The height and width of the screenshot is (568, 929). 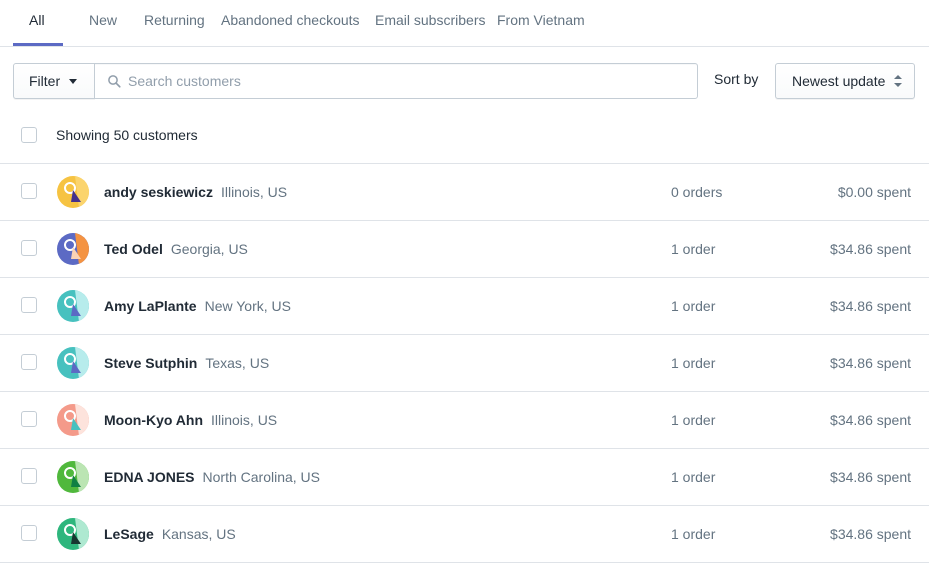 I want to click on customer-location: New York, US, so click(x=247, y=306).